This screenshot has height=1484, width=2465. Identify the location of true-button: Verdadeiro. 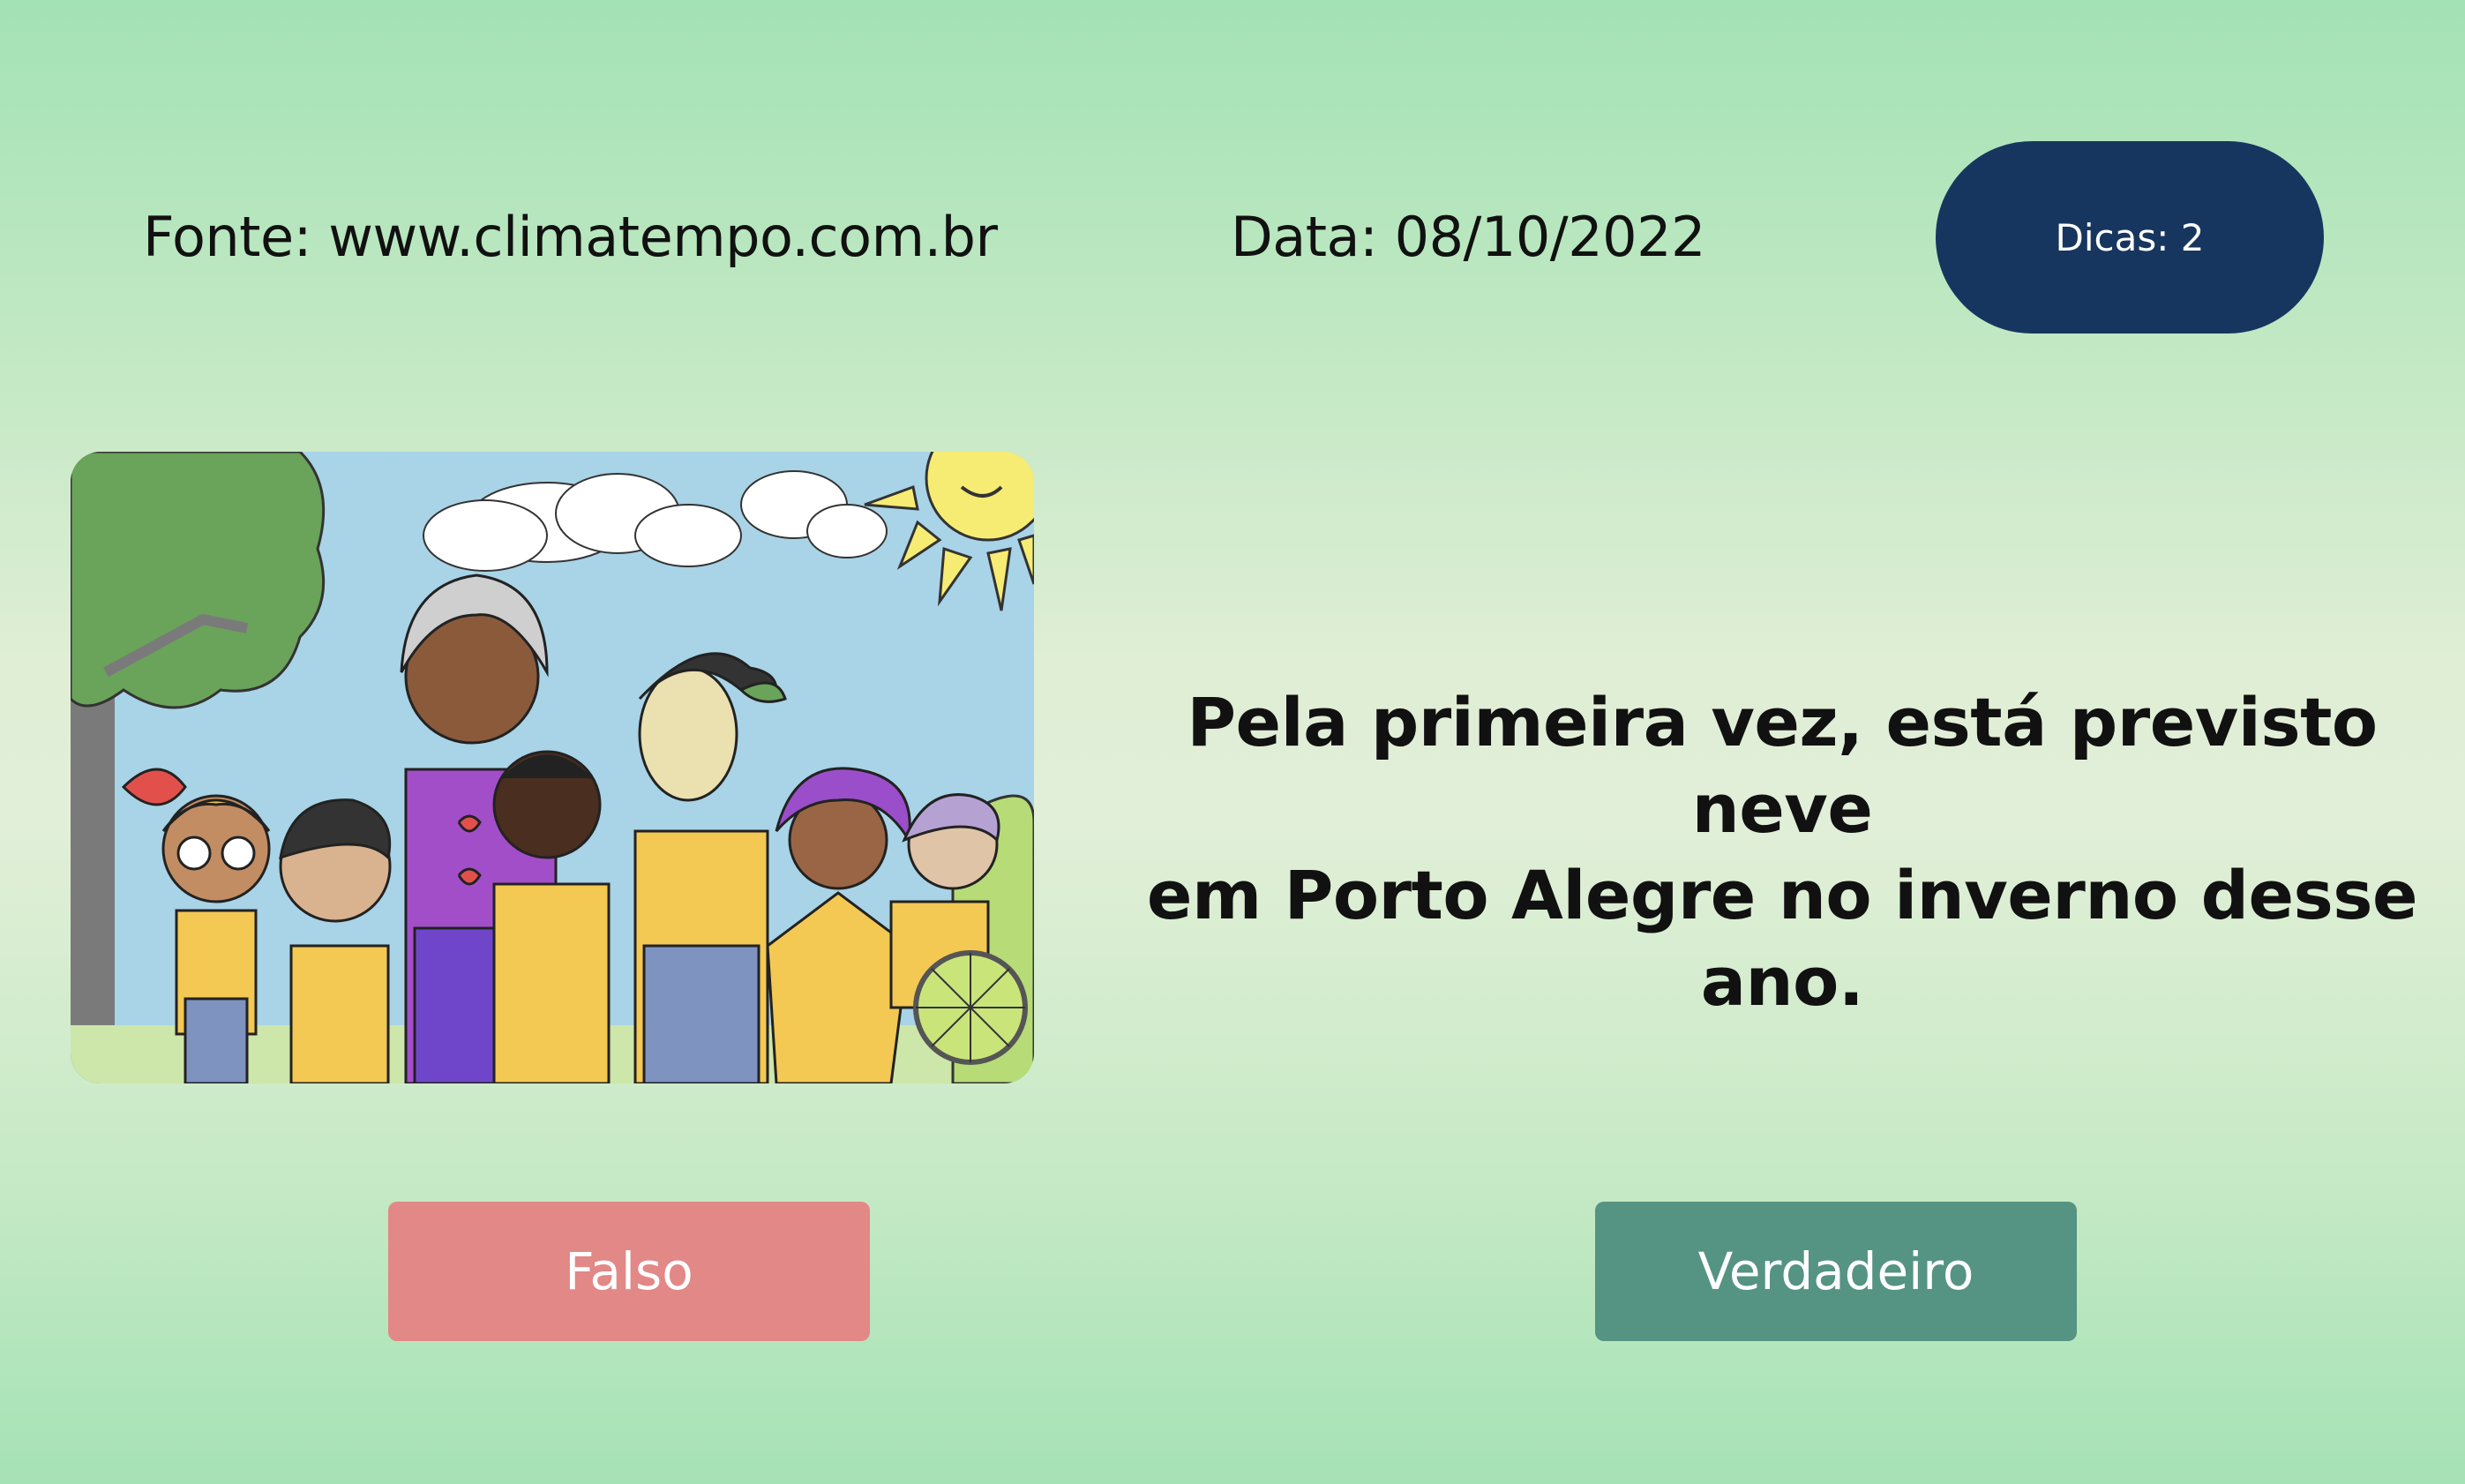
(1836, 1271).